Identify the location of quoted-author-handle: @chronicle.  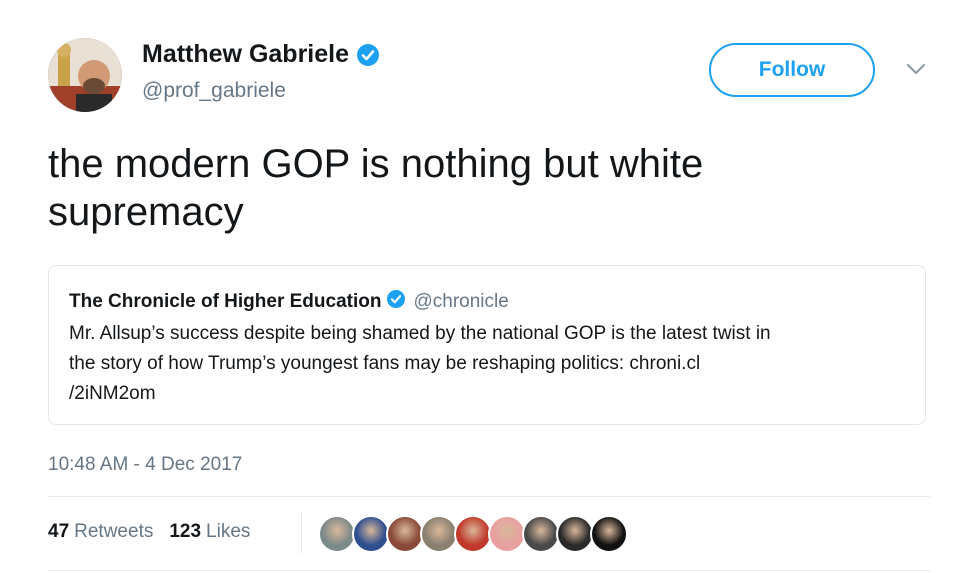
(461, 301).